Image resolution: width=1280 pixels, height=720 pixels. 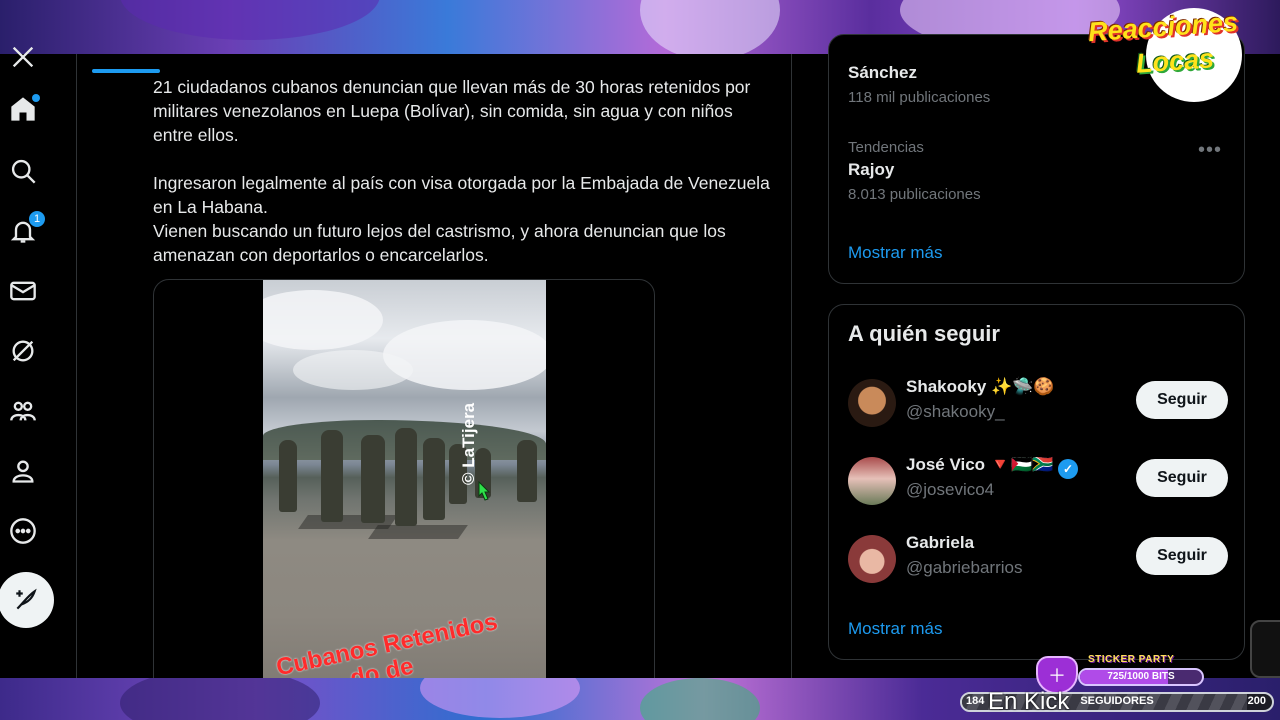 What do you see at coordinates (25, 230) in the screenshot?
I see `bell-icon: 1` at bounding box center [25, 230].